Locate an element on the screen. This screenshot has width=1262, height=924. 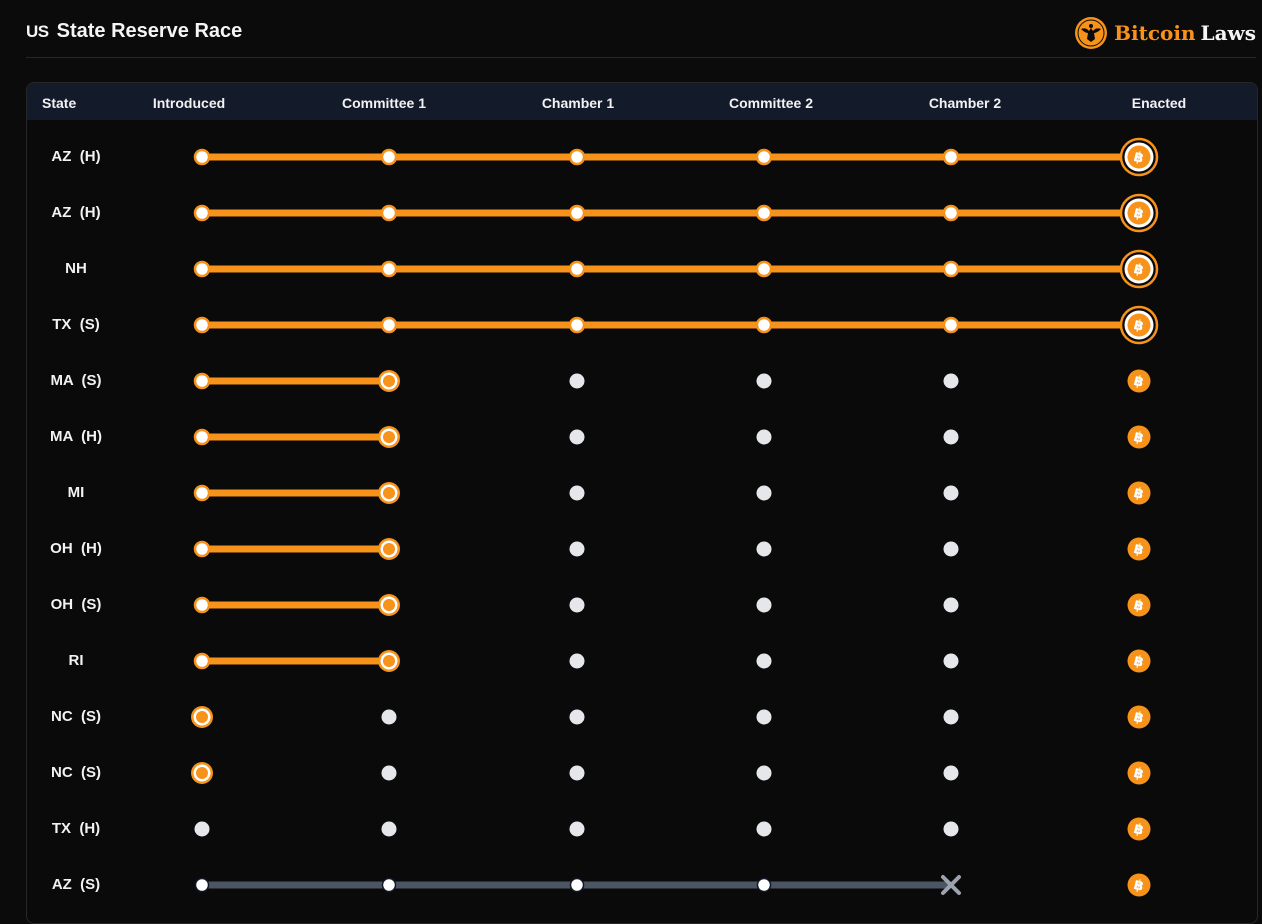
eagle-seal-icon is located at coordinates (1091, 33).